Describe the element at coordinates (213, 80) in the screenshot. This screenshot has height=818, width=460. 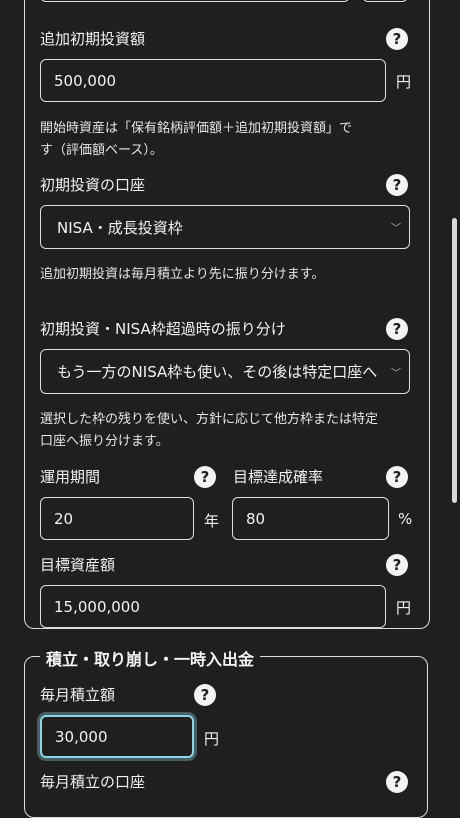
I see `initial-investment-input: 500,000` at that location.